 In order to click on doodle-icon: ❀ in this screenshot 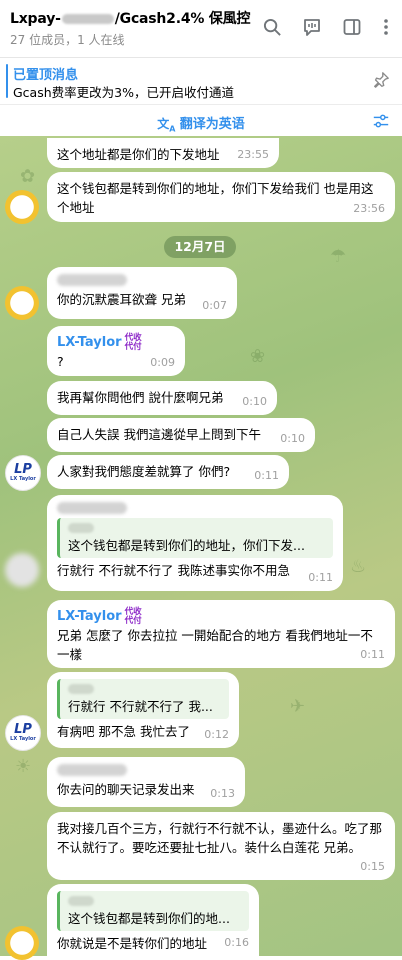, I will do `click(258, 356)`.